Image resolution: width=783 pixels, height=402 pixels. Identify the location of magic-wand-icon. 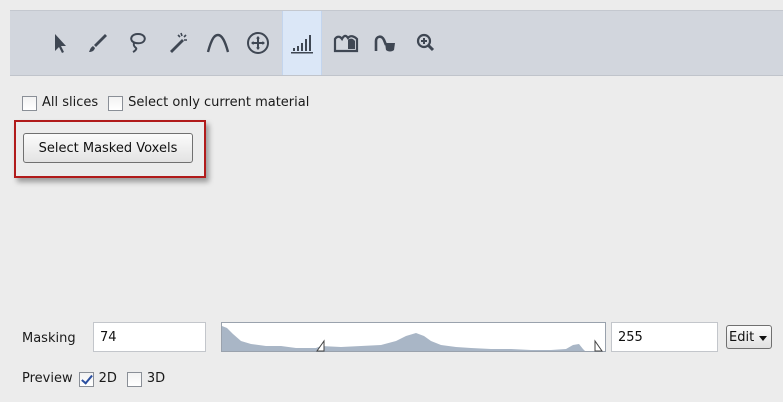
(178, 42).